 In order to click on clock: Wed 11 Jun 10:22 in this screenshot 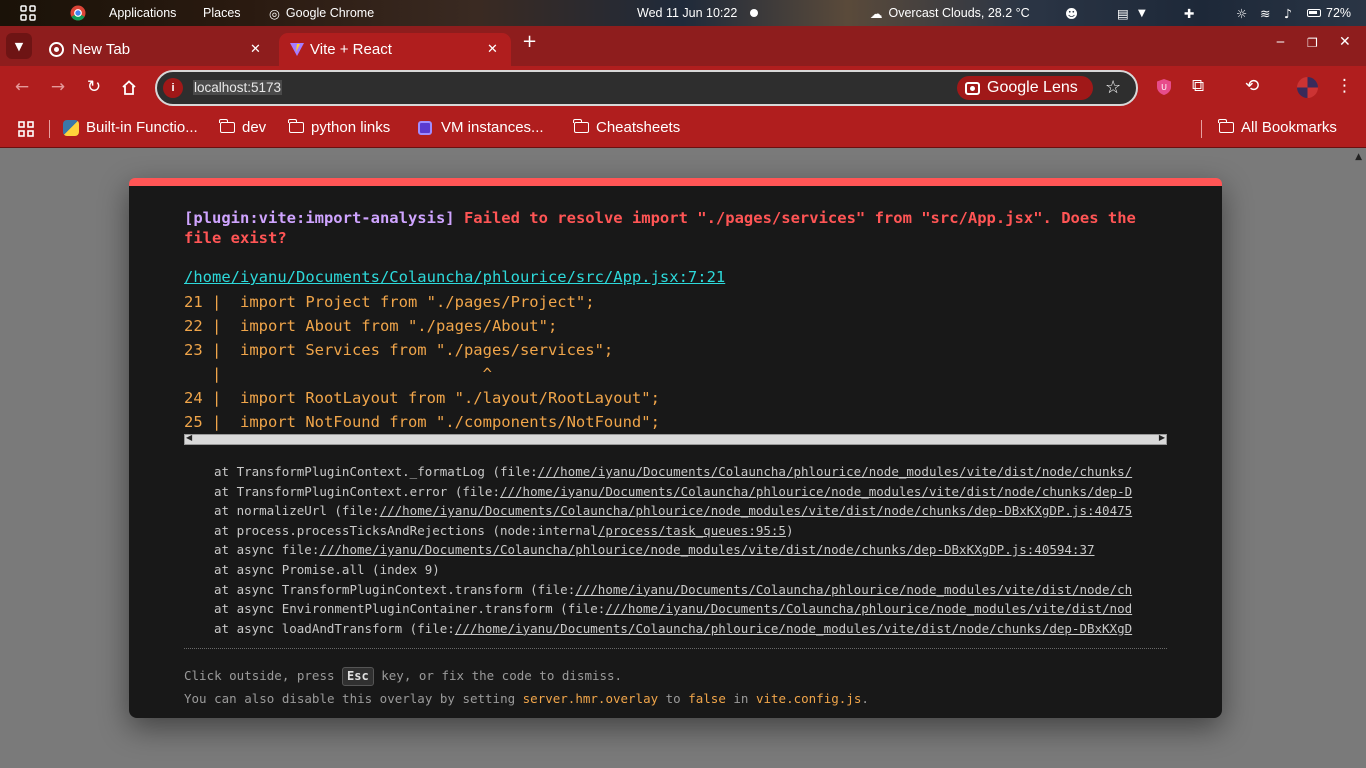, I will do `click(687, 13)`.